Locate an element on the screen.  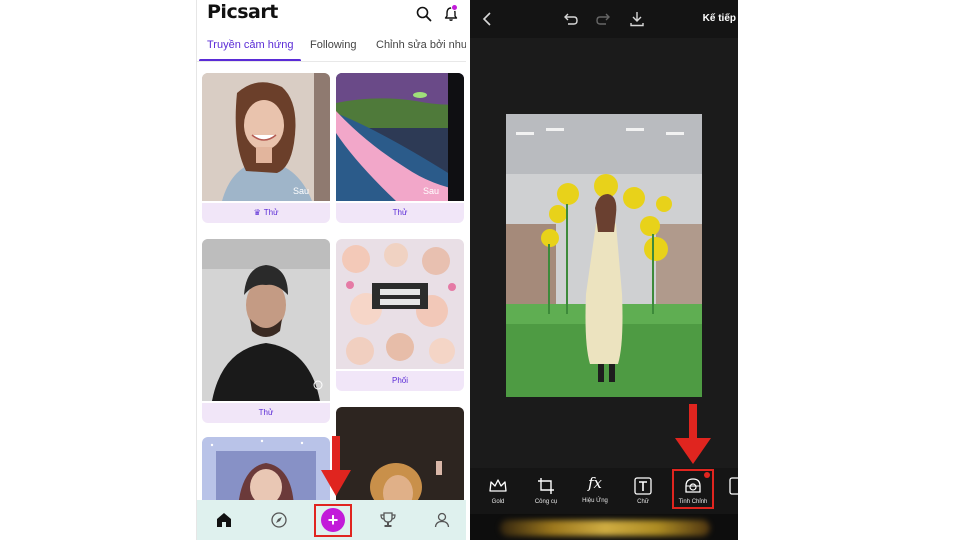
tool-more is located at coordinates (731, 494).